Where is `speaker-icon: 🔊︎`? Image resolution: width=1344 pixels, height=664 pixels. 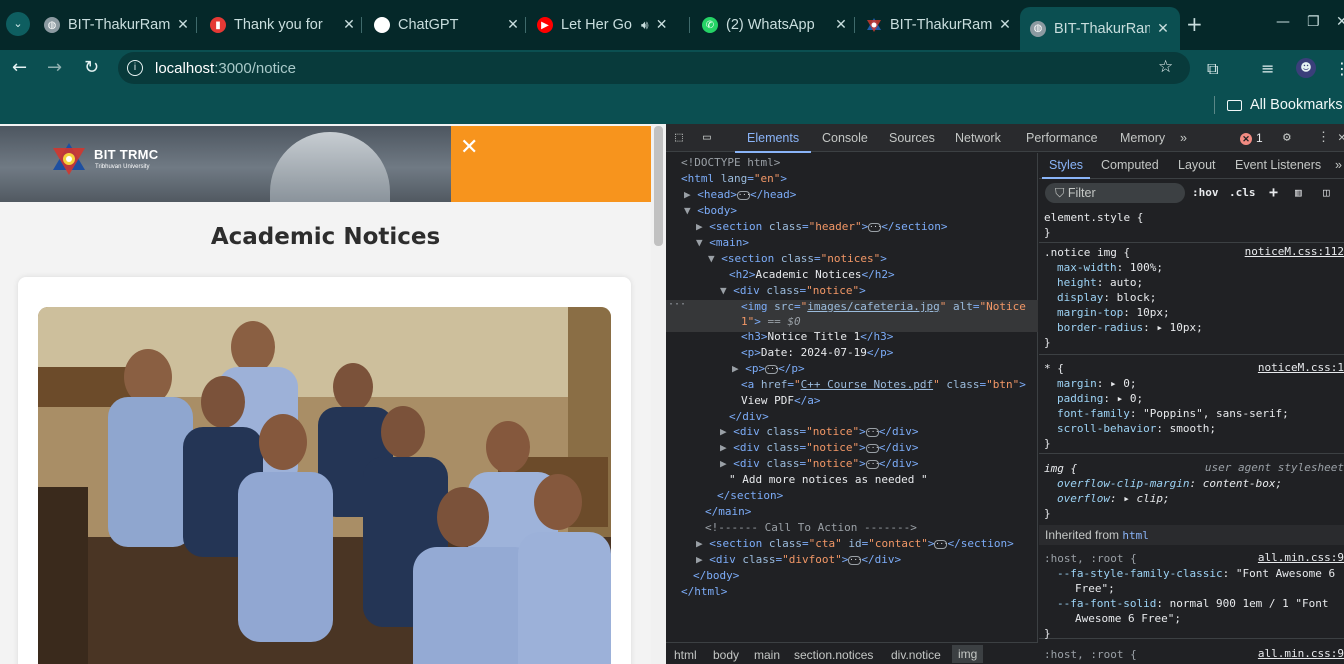 speaker-icon: 🔊︎ is located at coordinates (645, 25).